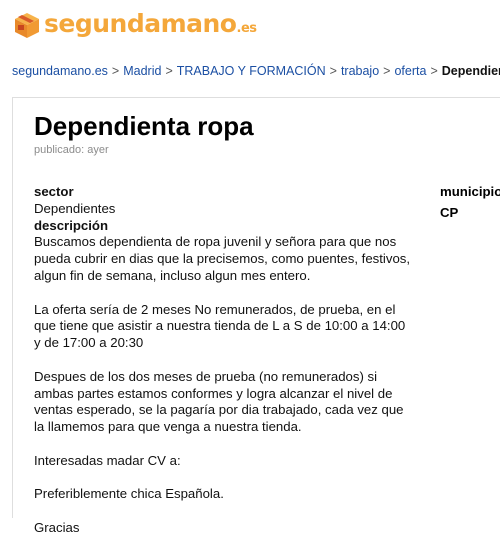  I want to click on description-paragraph: Interesadas madar CV a:, so click(107, 460).